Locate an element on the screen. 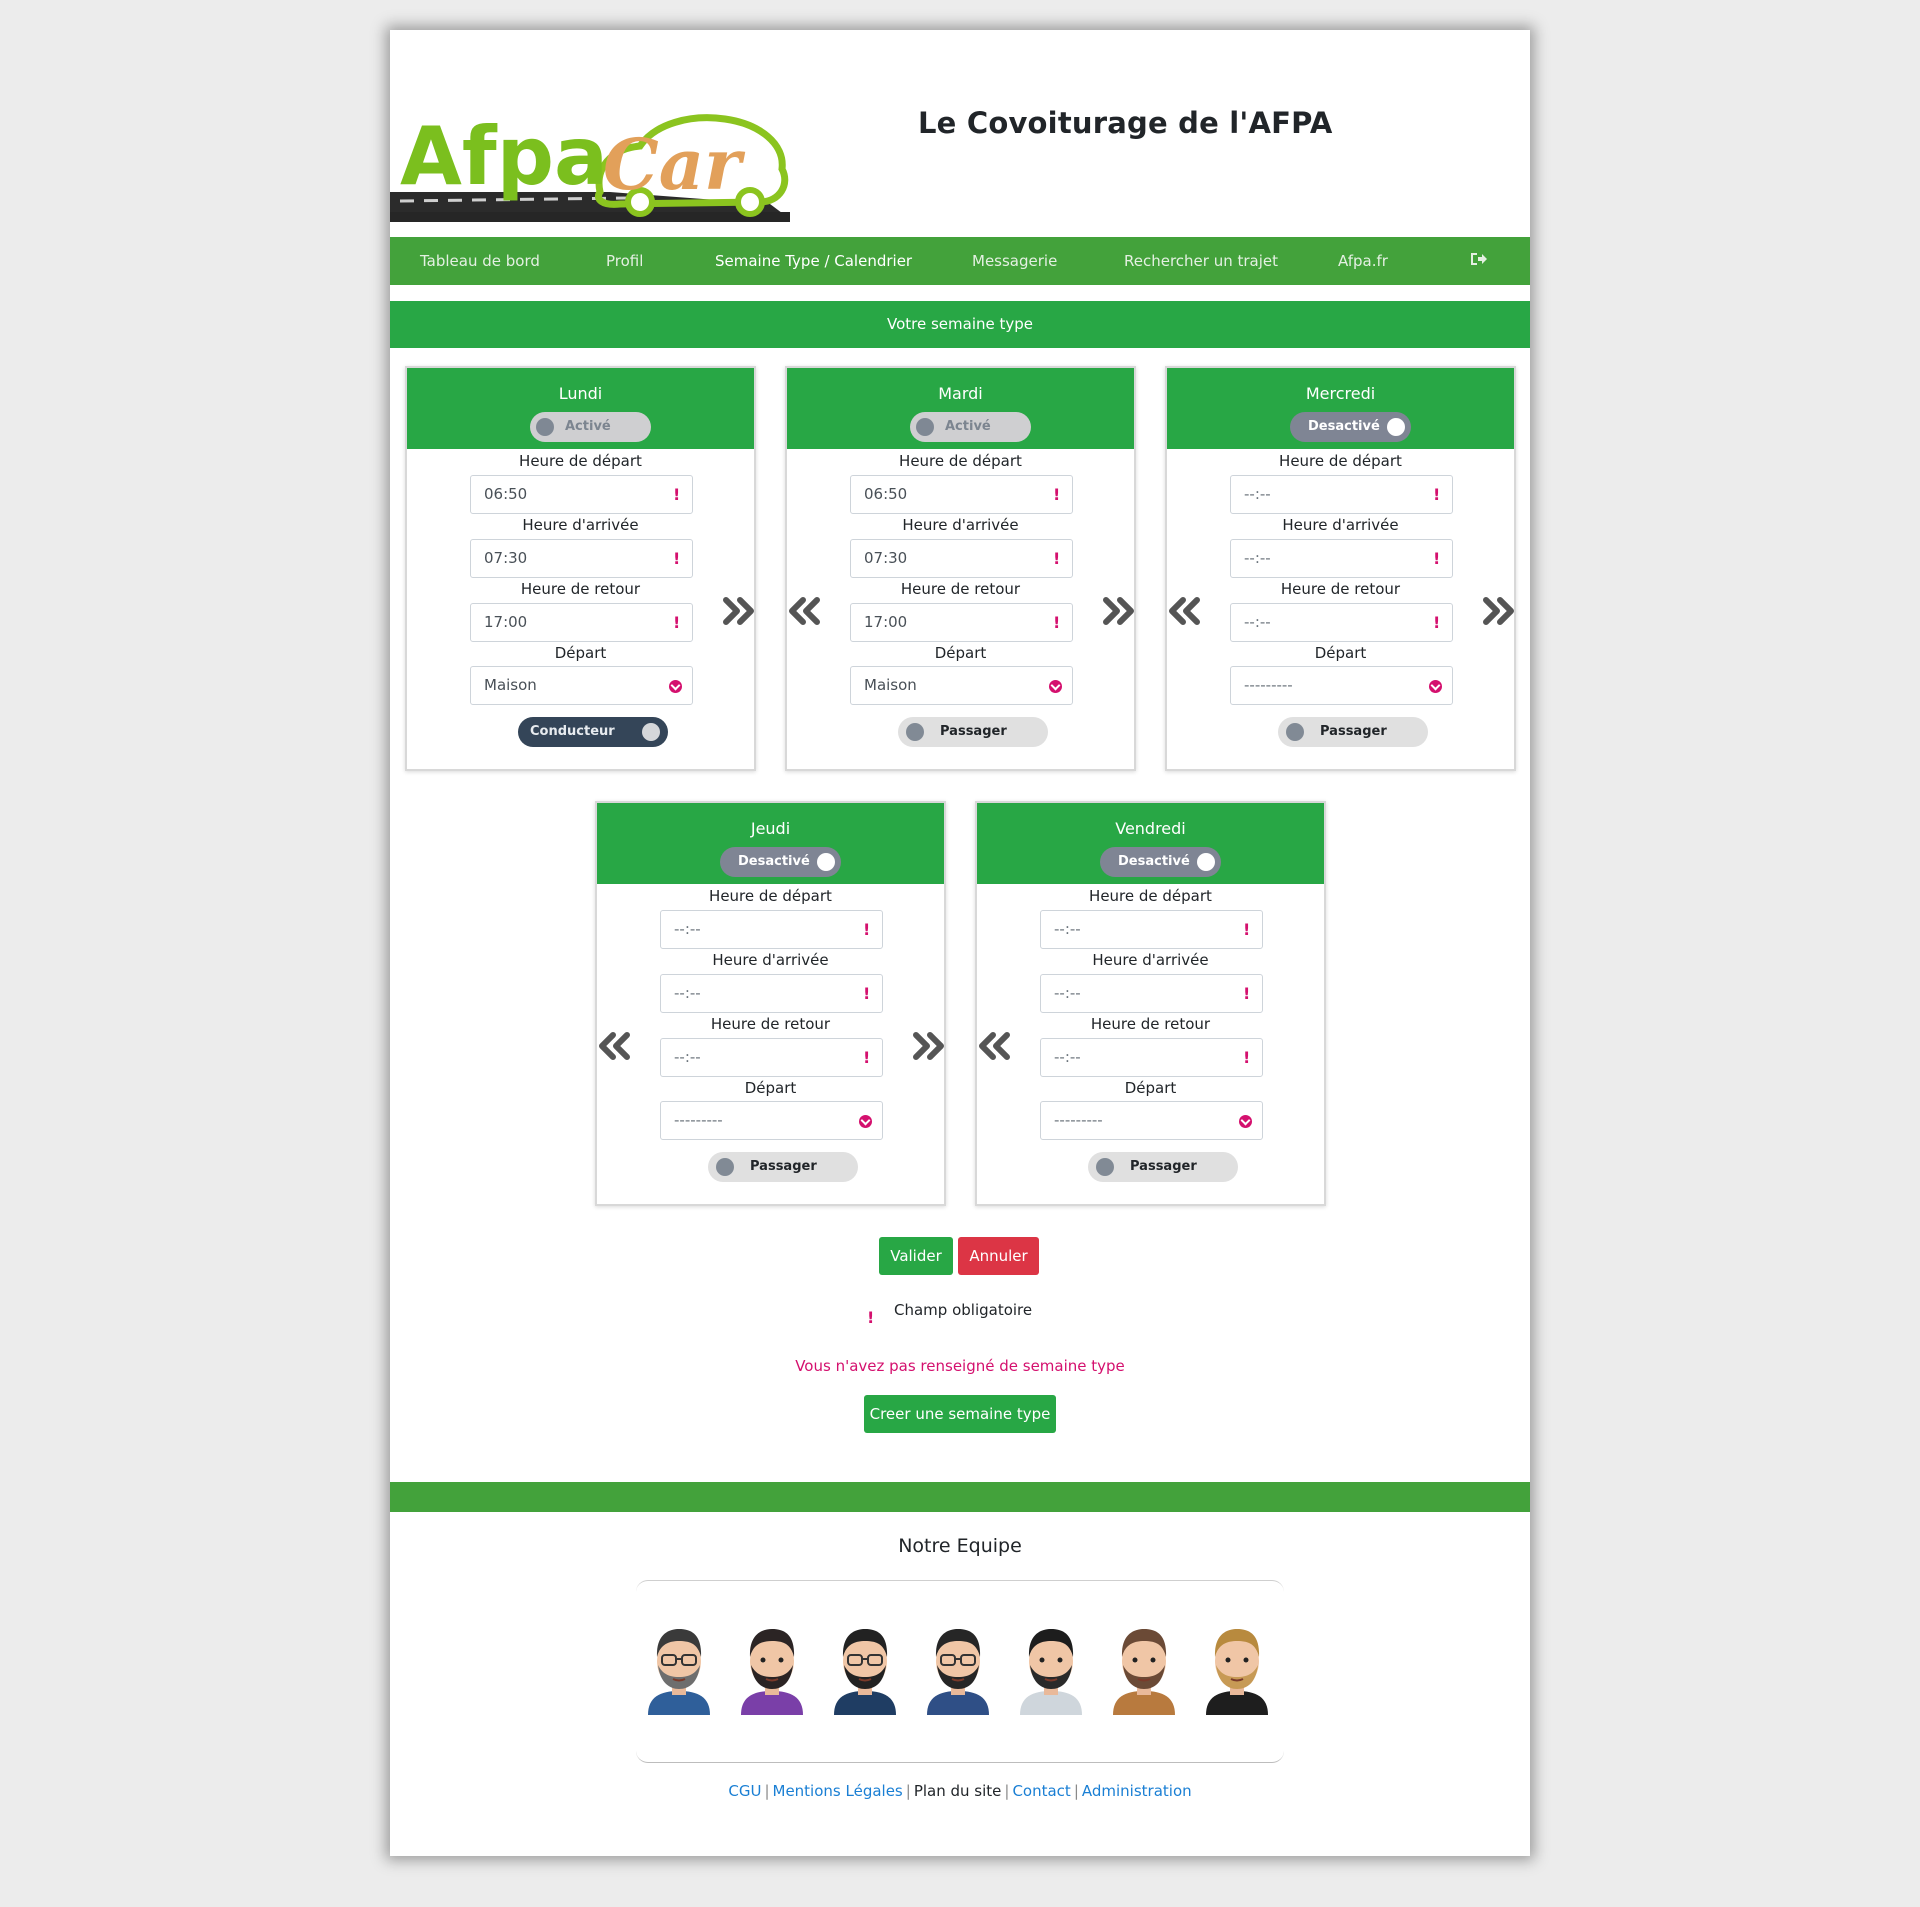 This screenshot has width=1920, height=1907. role-toggle: Conducteur is located at coordinates (593, 732).